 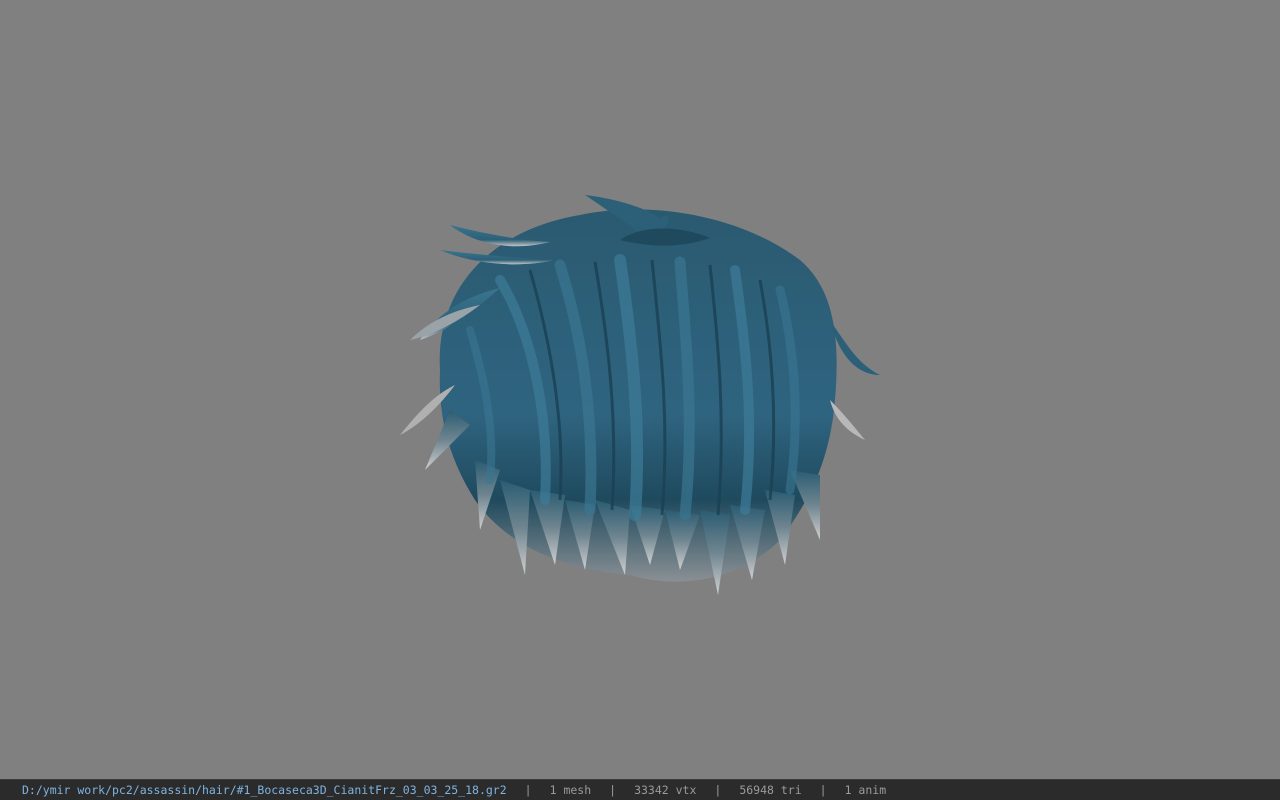 I want to click on triangle-count-label: 56948 tri, so click(x=770, y=790).